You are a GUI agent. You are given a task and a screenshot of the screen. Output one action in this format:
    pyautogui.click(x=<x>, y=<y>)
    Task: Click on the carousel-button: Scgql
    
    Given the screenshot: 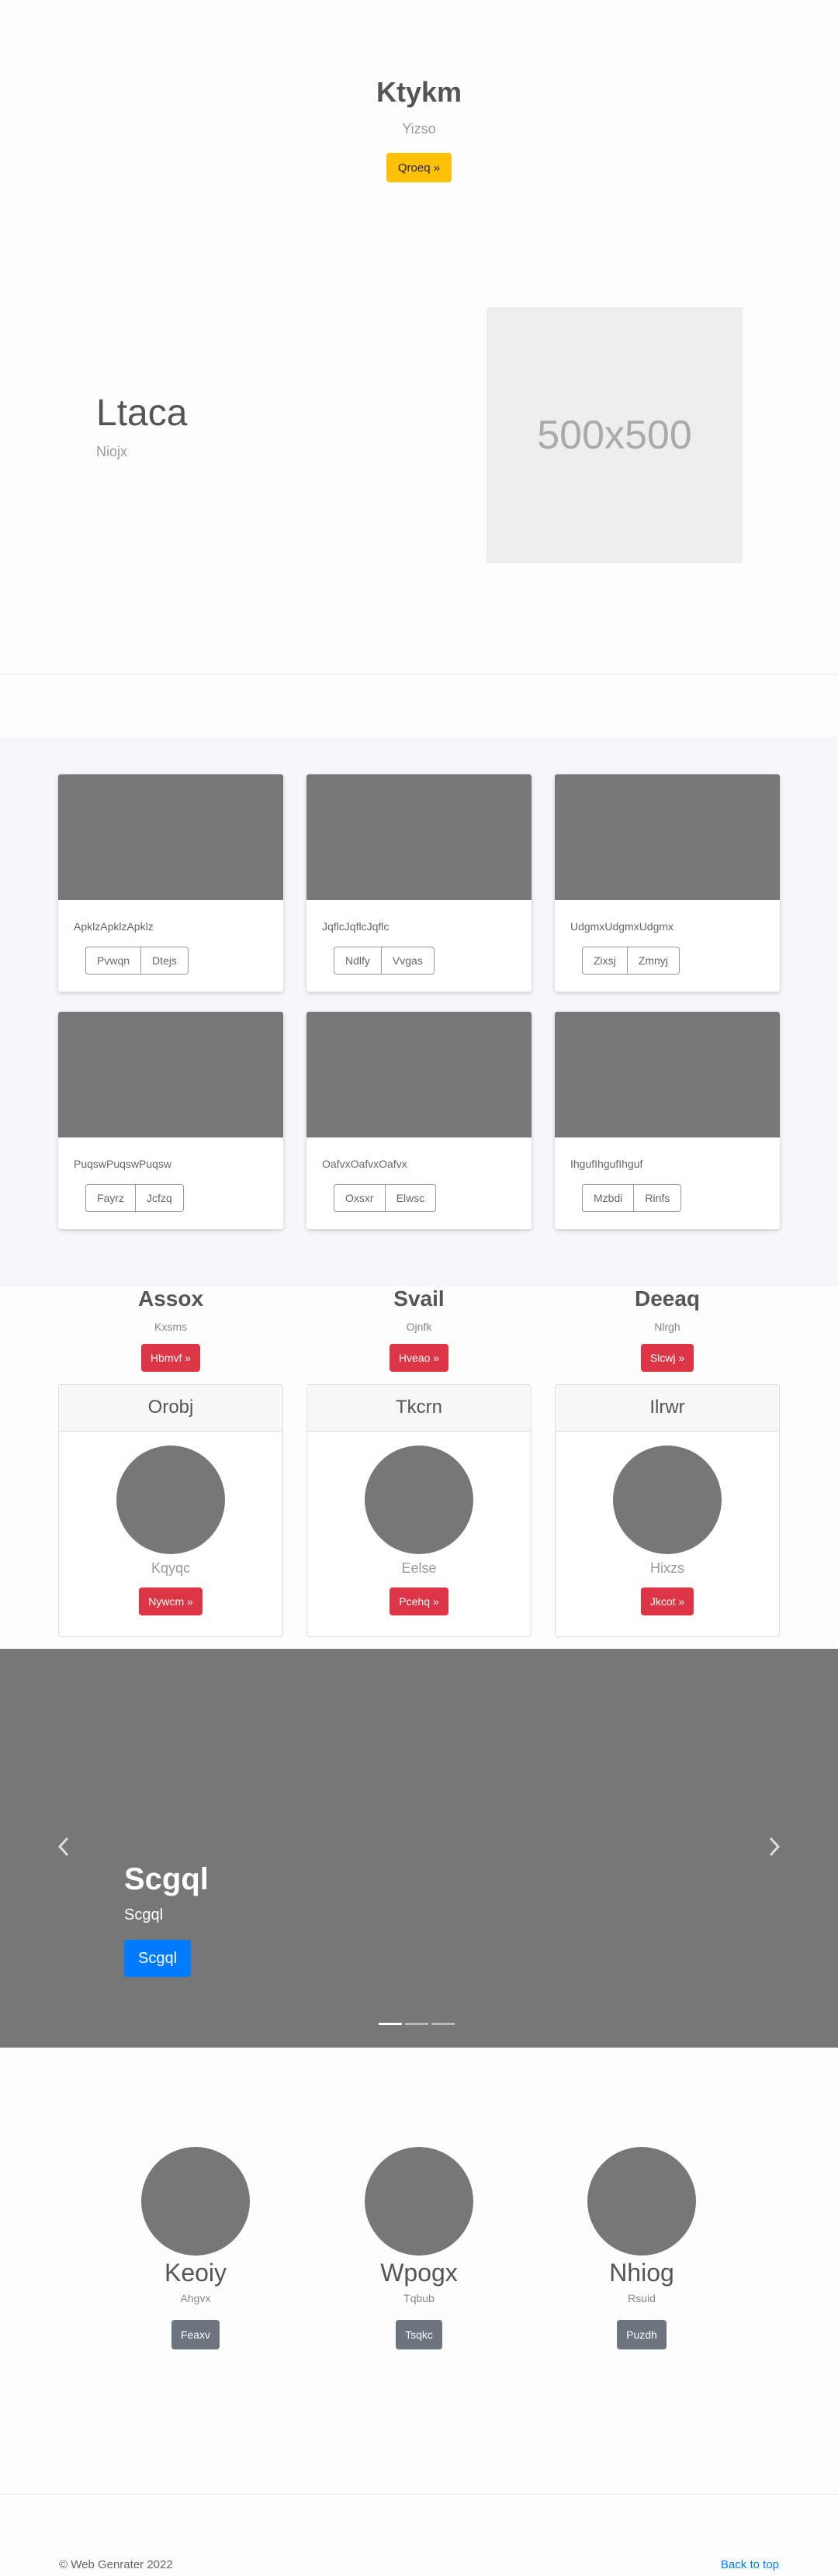 What is the action you would take?
    pyautogui.click(x=158, y=1959)
    